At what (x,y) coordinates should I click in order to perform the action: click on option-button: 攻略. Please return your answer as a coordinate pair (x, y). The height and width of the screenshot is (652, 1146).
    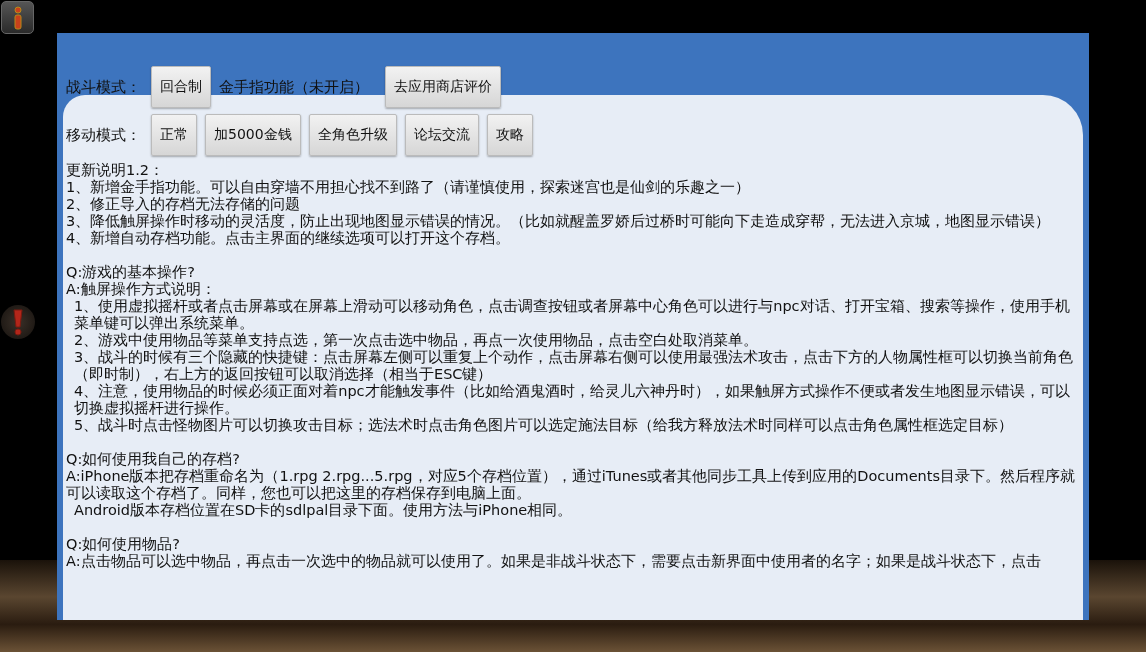
    Looking at the image, I should click on (509, 135).